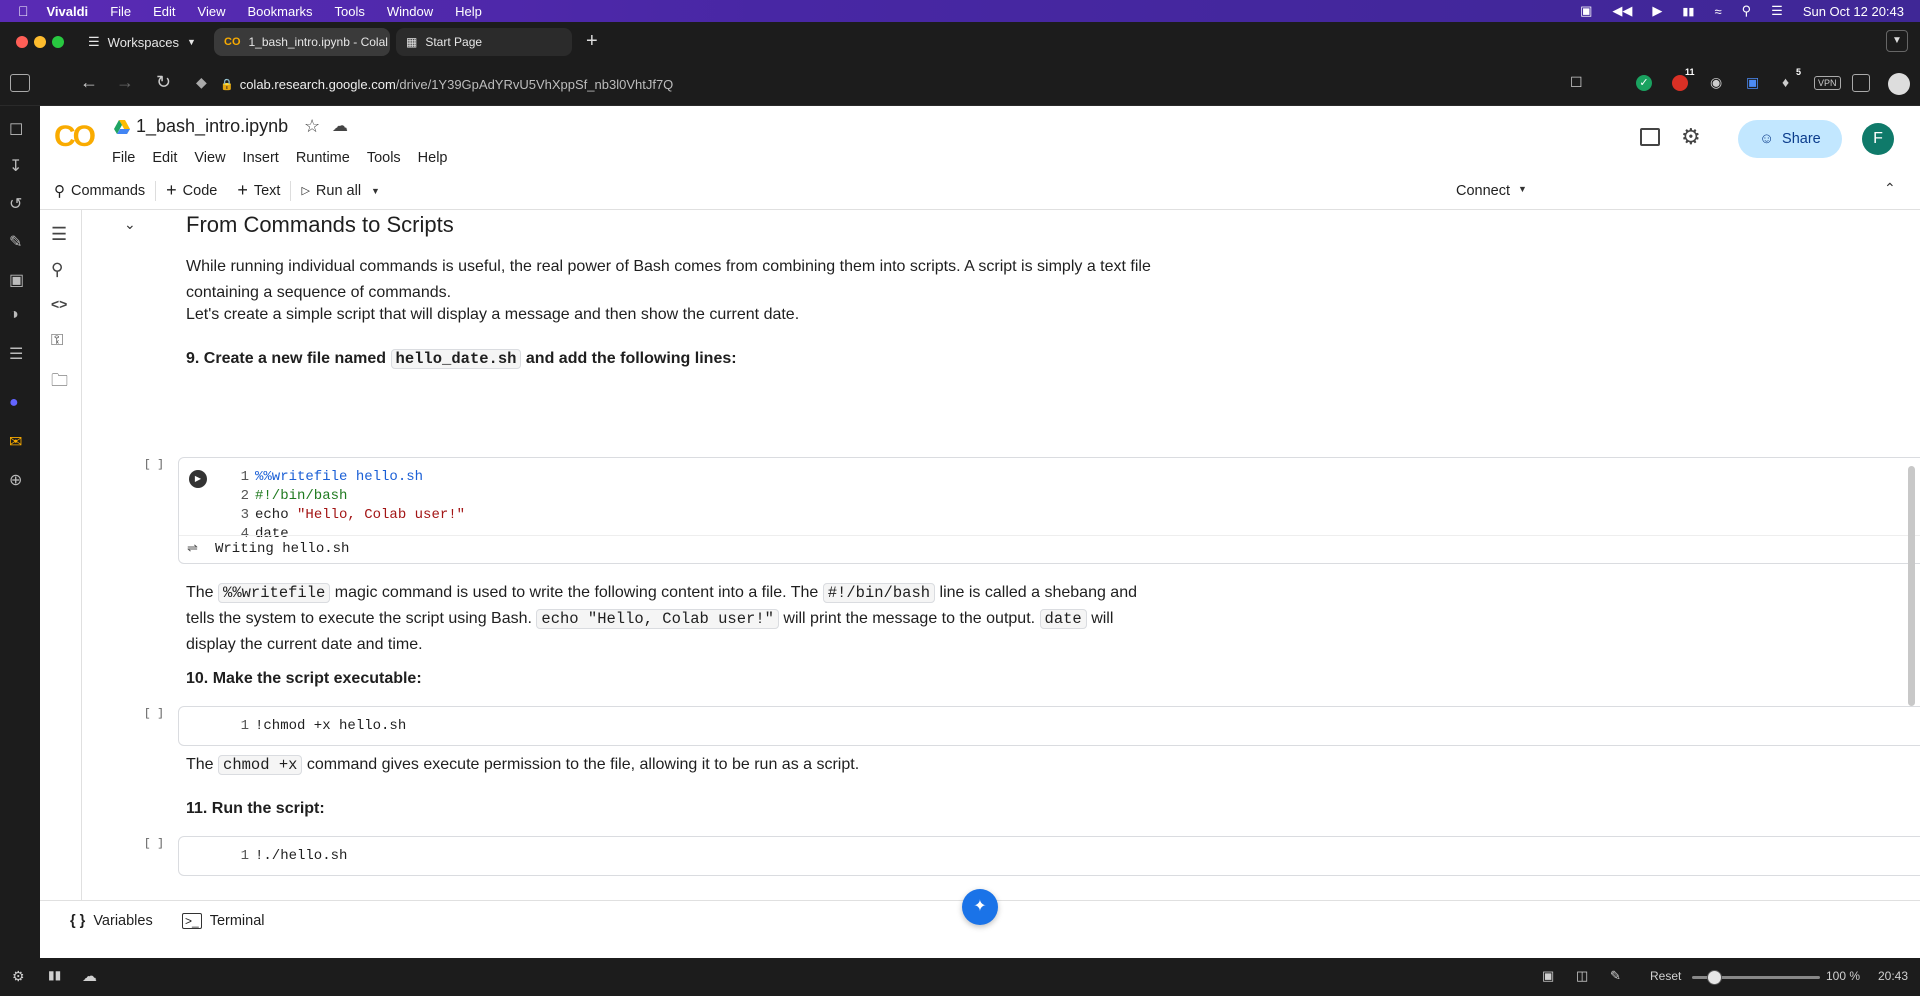 Image resolution: width=1920 pixels, height=996 pixels. I want to click on page-actions-icon: ✎, so click(1615, 976).